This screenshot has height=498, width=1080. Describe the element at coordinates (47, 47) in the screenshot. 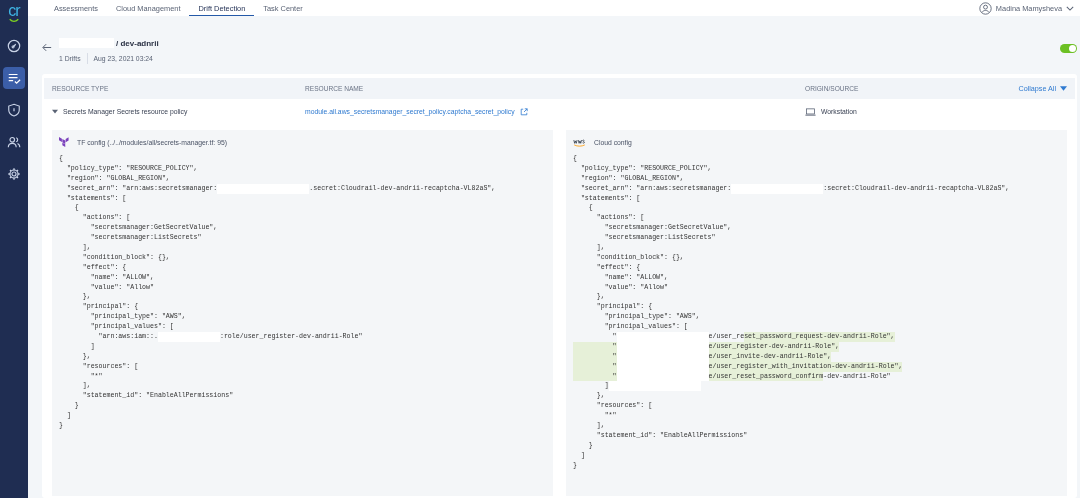

I see `back-arrow-icon` at that location.